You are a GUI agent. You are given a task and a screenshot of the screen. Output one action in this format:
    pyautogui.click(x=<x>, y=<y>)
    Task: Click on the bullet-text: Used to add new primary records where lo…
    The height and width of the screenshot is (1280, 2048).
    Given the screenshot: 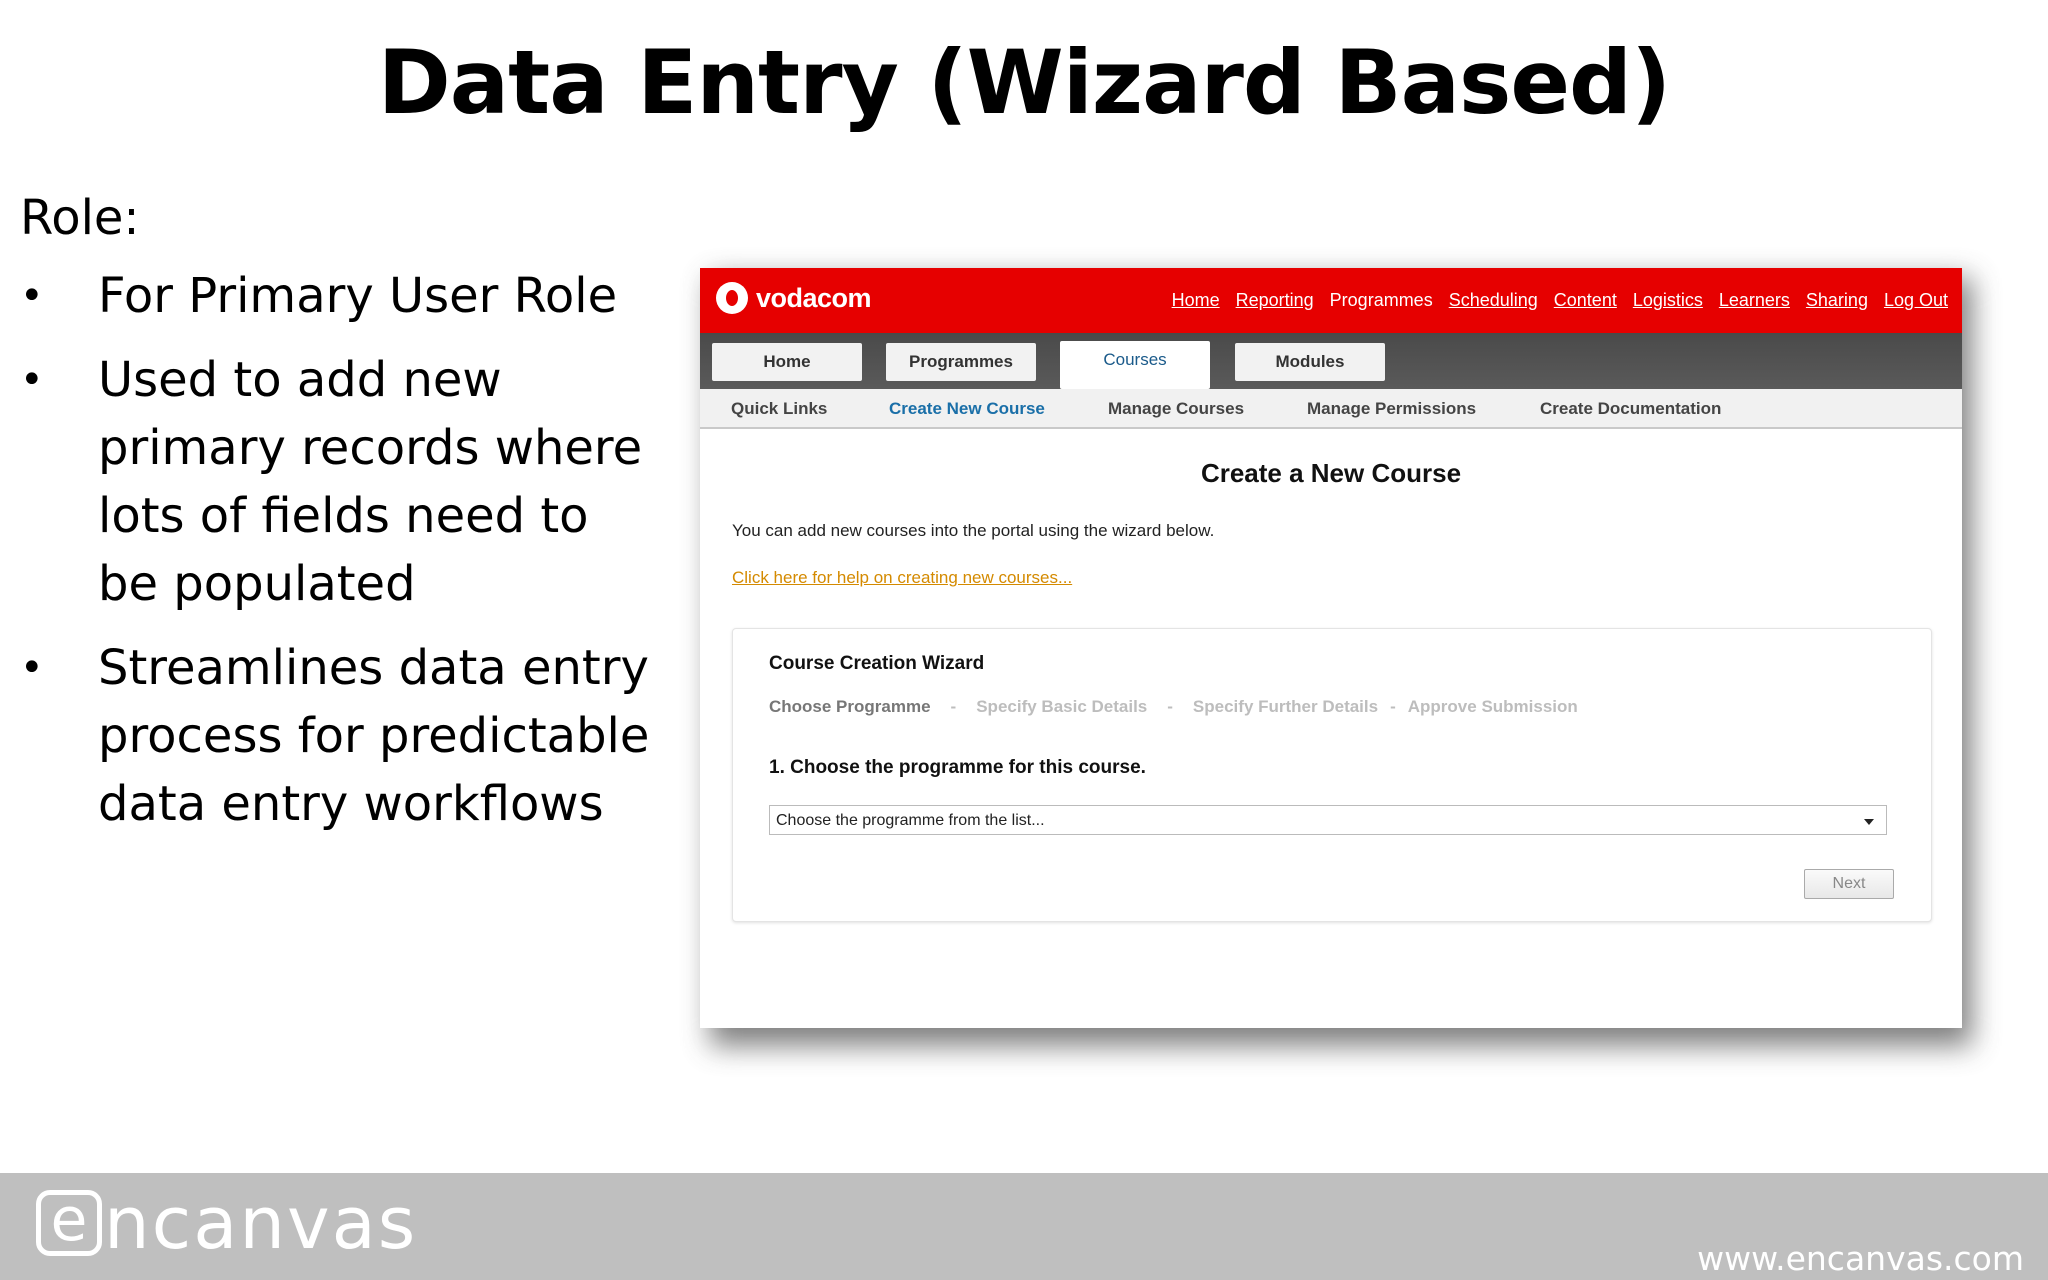 What is the action you would take?
    pyautogui.click(x=370, y=482)
    